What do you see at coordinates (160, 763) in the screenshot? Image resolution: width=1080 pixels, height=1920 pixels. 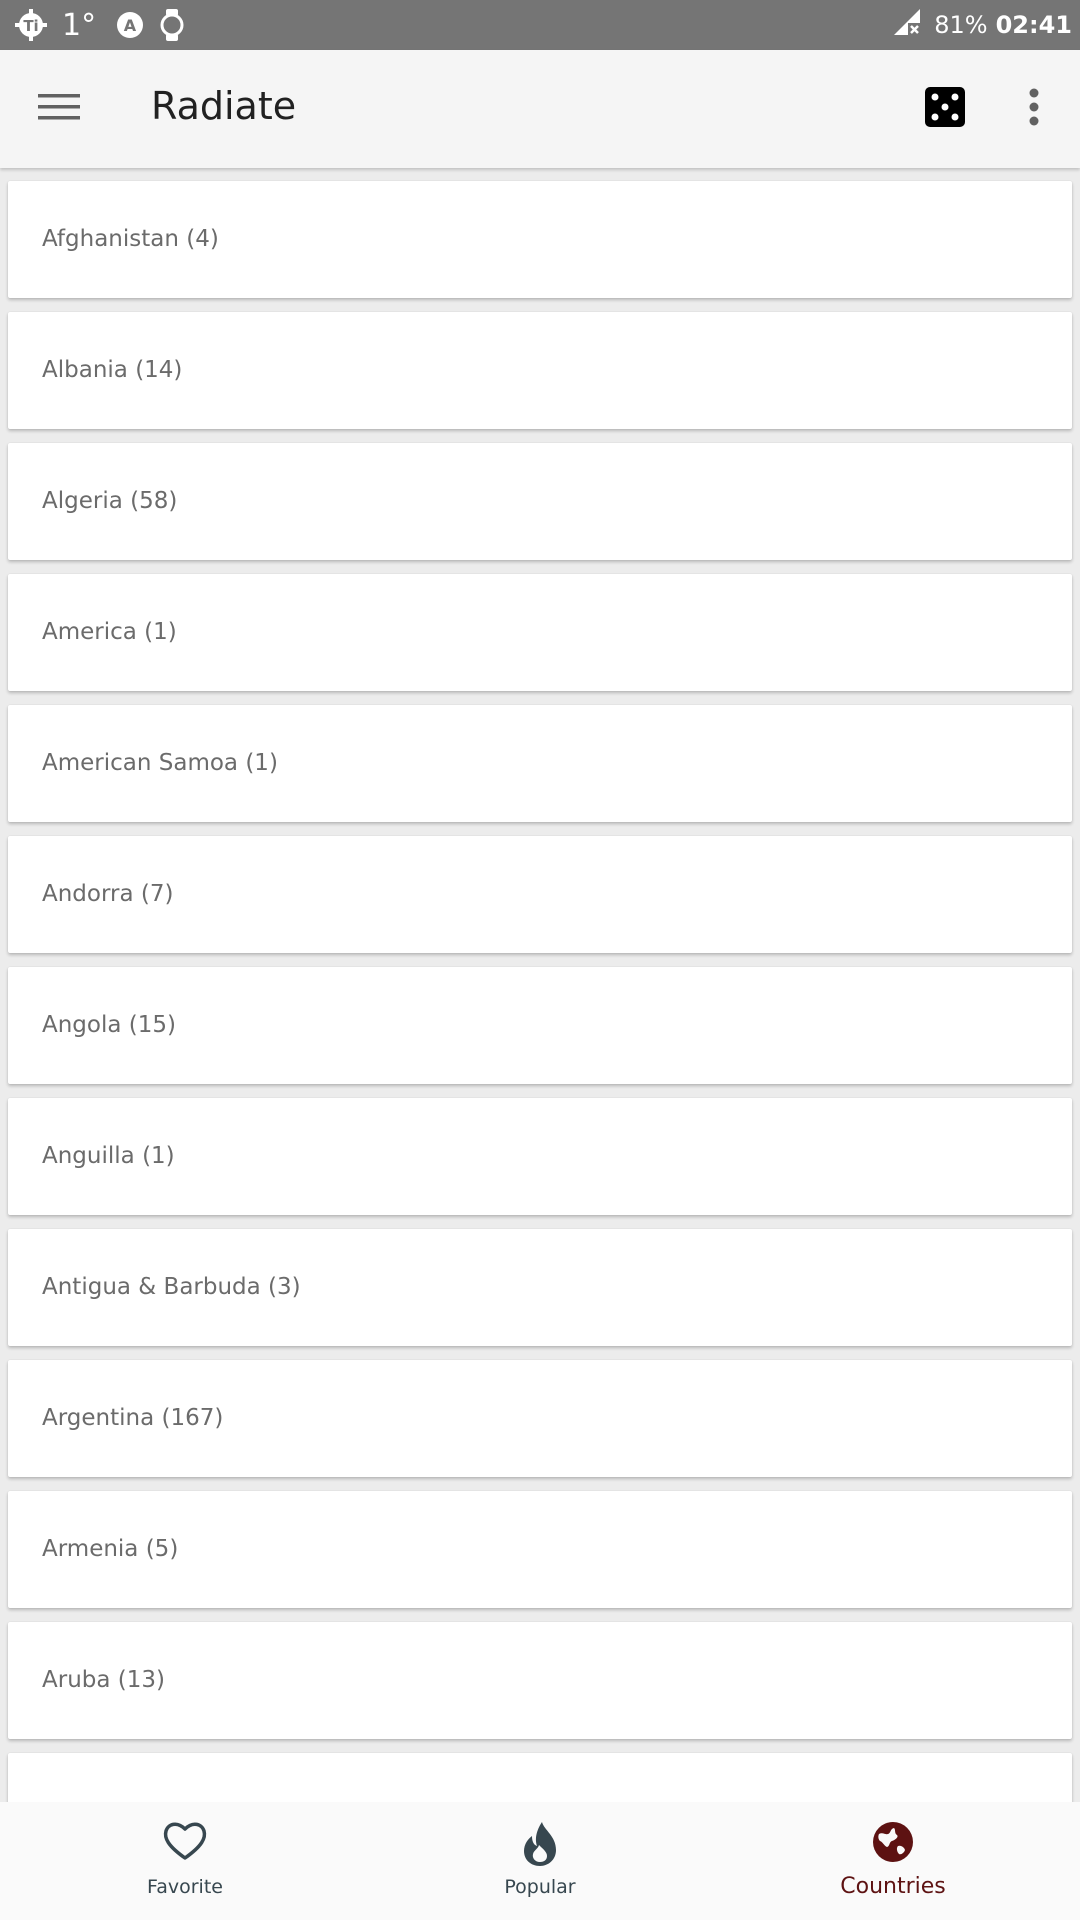 I see `country-label: American Samoa (1)` at bounding box center [160, 763].